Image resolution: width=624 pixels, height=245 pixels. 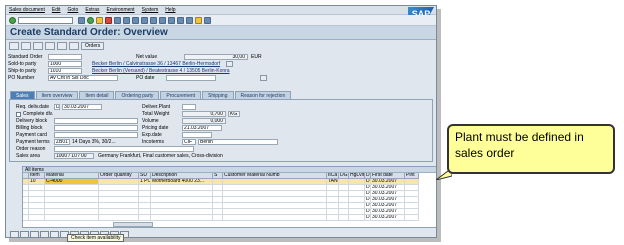 What do you see at coordinates (263, 78) in the screenshot?
I see `po-details-icon` at bounding box center [263, 78].